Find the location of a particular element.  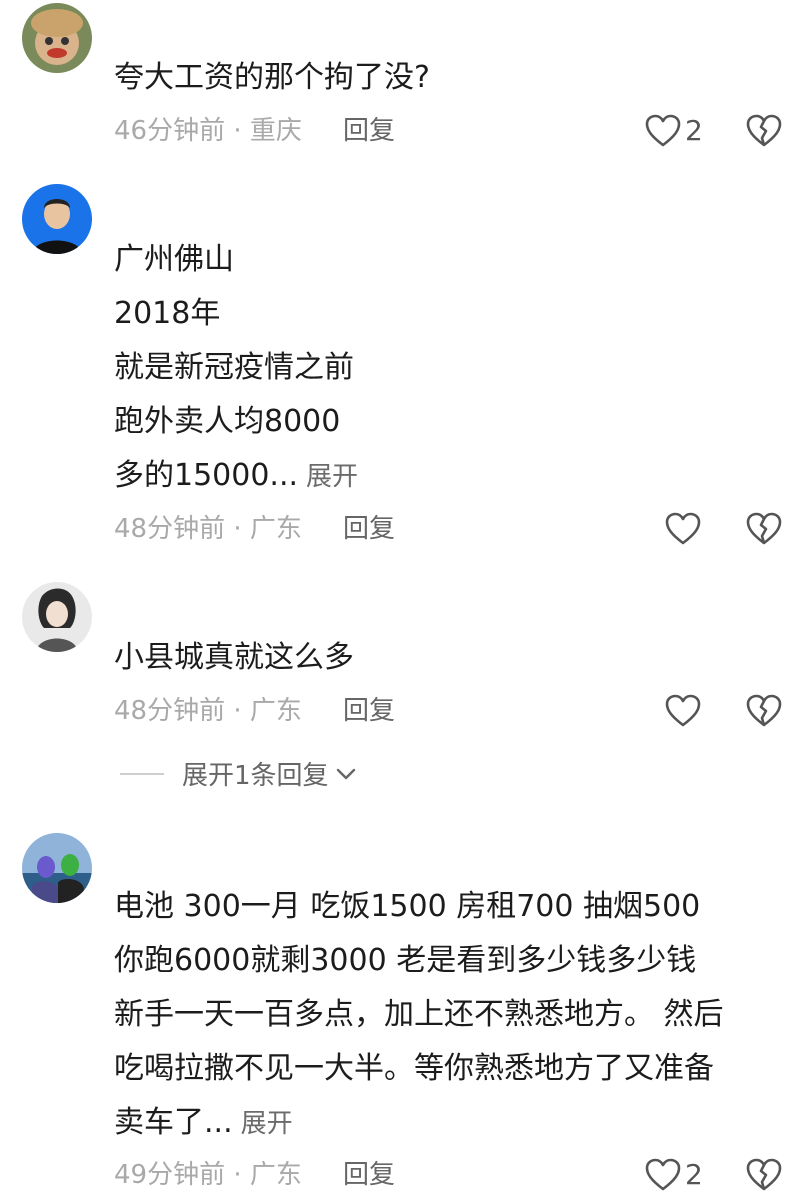

comment-time-location: 46分钟前 · 重庆 is located at coordinates (208, 131).